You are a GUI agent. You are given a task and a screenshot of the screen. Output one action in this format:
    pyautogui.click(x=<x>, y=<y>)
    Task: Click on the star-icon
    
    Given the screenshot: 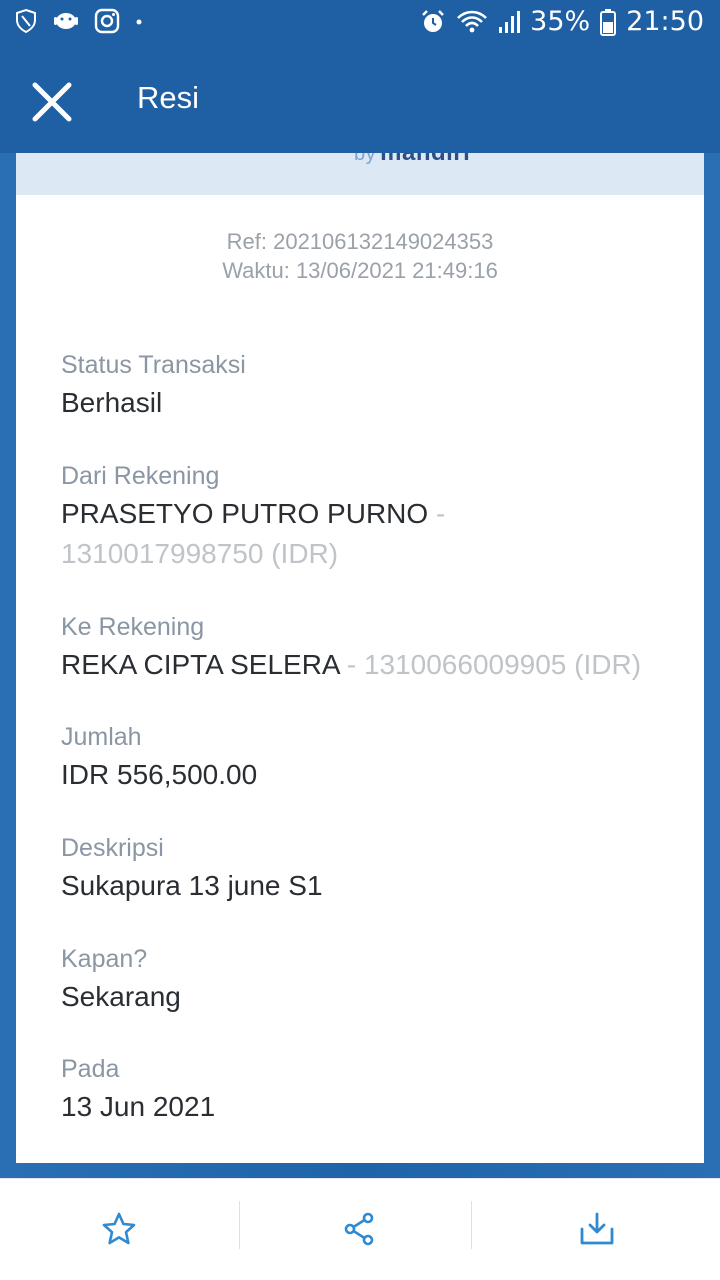 What is the action you would take?
    pyautogui.click(x=119, y=1228)
    